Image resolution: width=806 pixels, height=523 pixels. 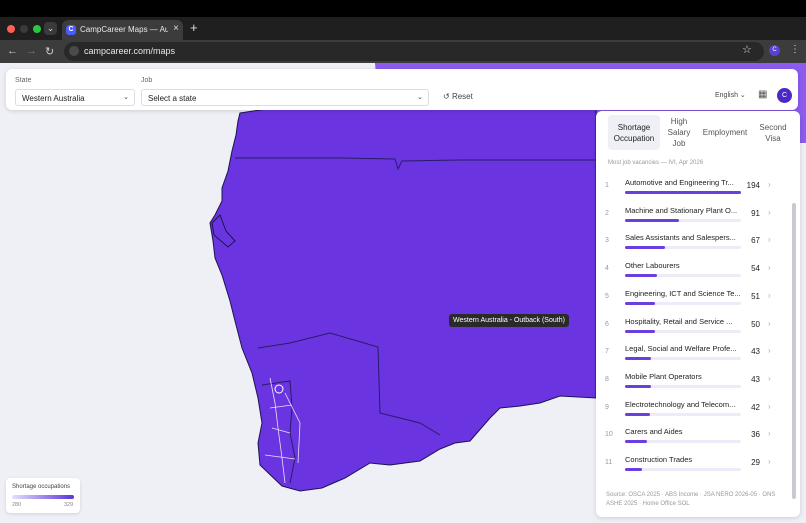 I want to click on legend-gradient, so click(x=43, y=497).